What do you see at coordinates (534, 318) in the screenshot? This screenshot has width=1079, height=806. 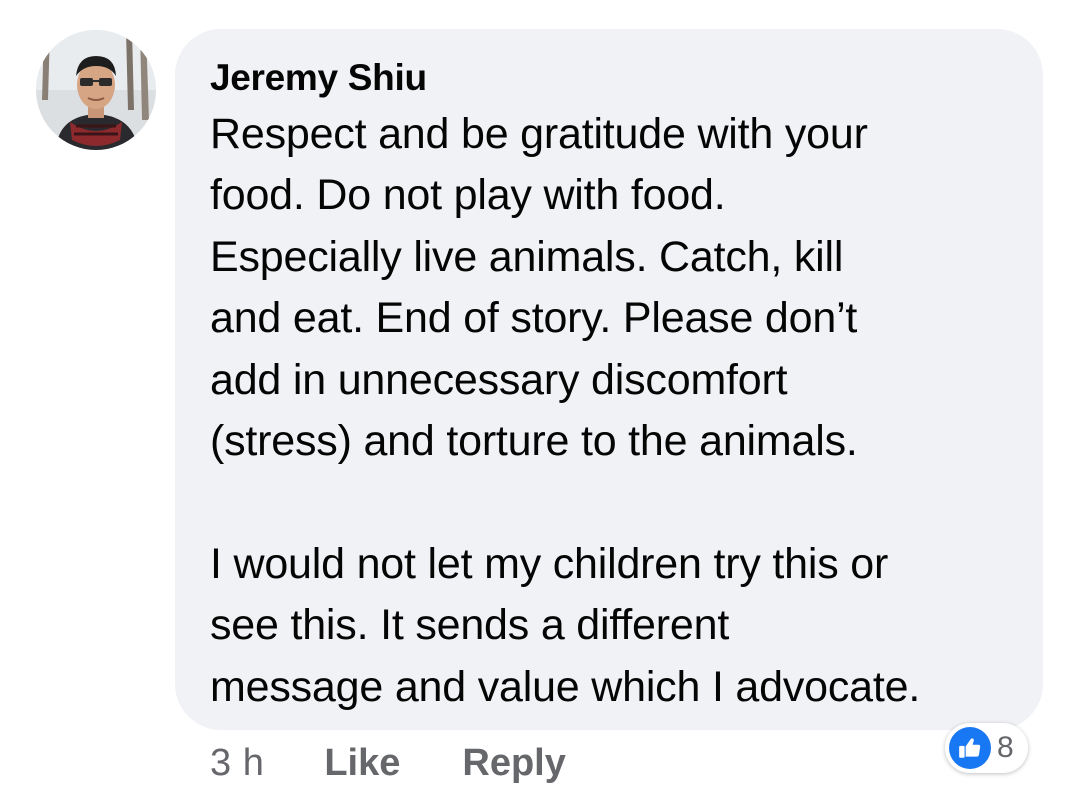 I see `comment-line: and eat. End of story. Please don’t` at bounding box center [534, 318].